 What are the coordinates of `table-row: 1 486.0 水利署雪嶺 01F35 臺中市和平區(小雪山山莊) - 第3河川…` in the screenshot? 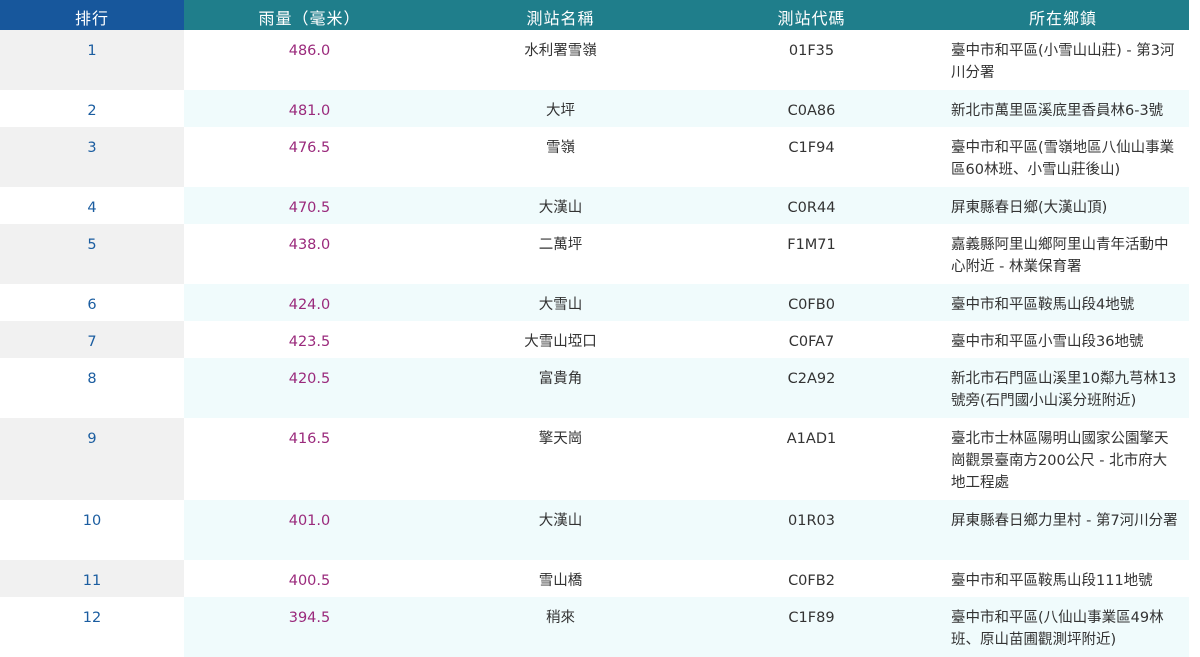 It's located at (594, 60).